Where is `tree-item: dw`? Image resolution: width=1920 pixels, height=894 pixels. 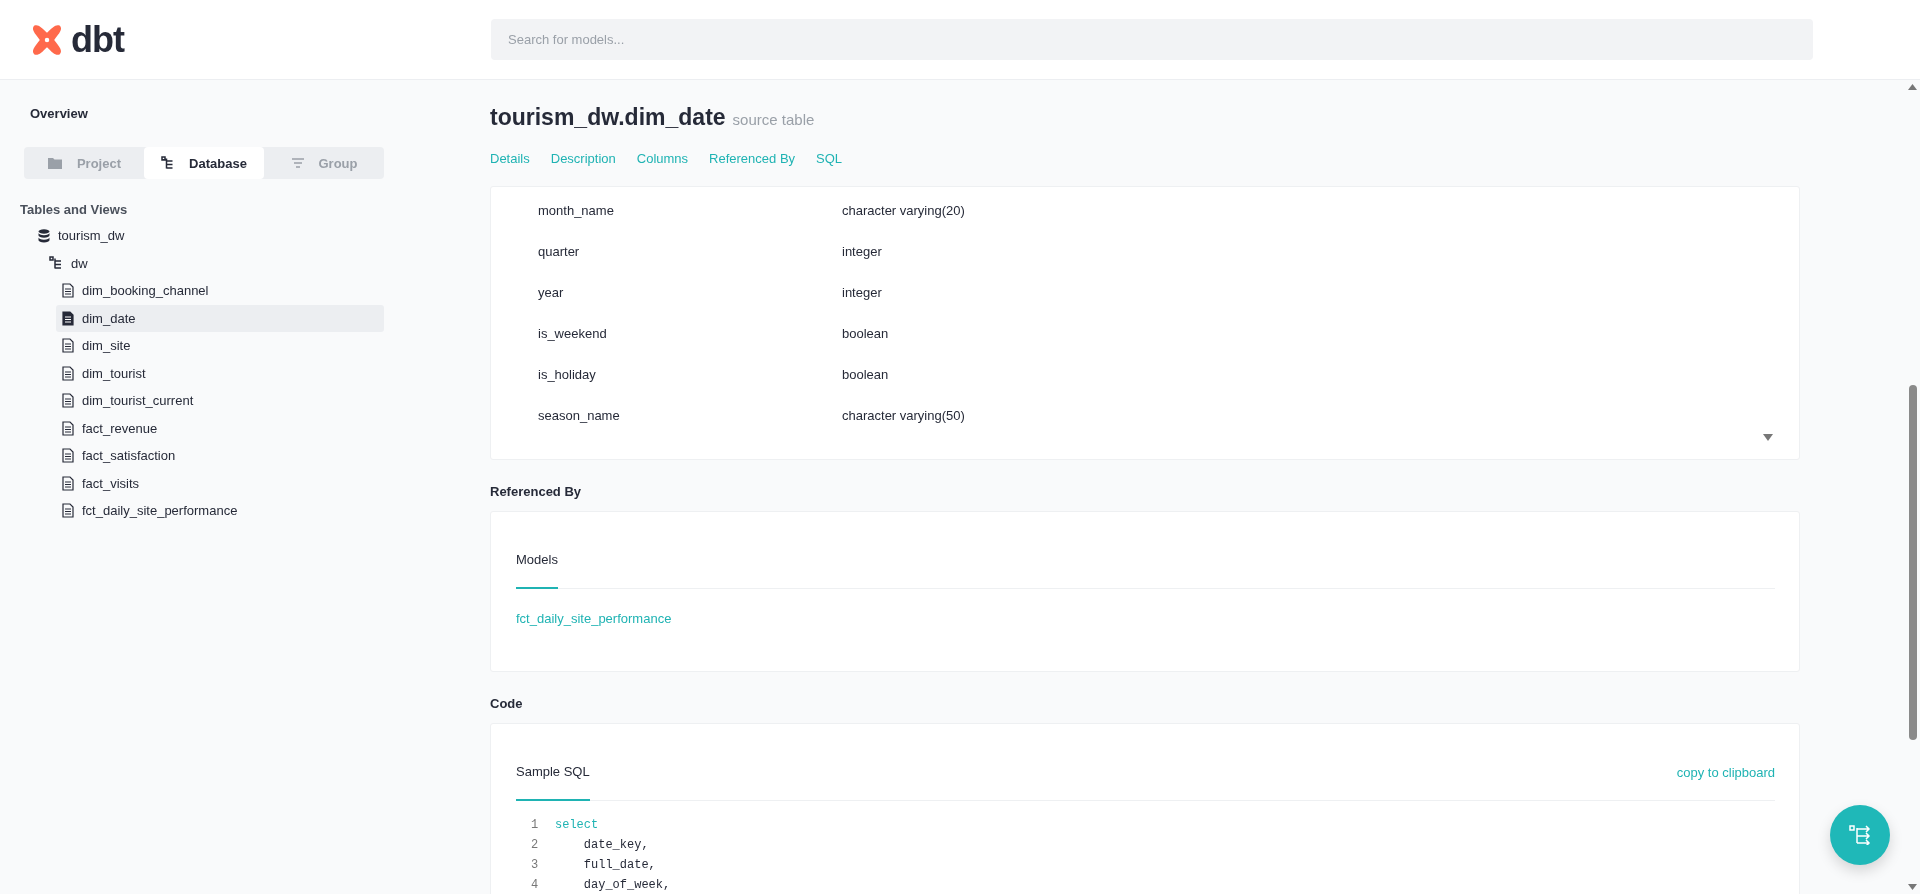 tree-item: dw is located at coordinates (202, 263).